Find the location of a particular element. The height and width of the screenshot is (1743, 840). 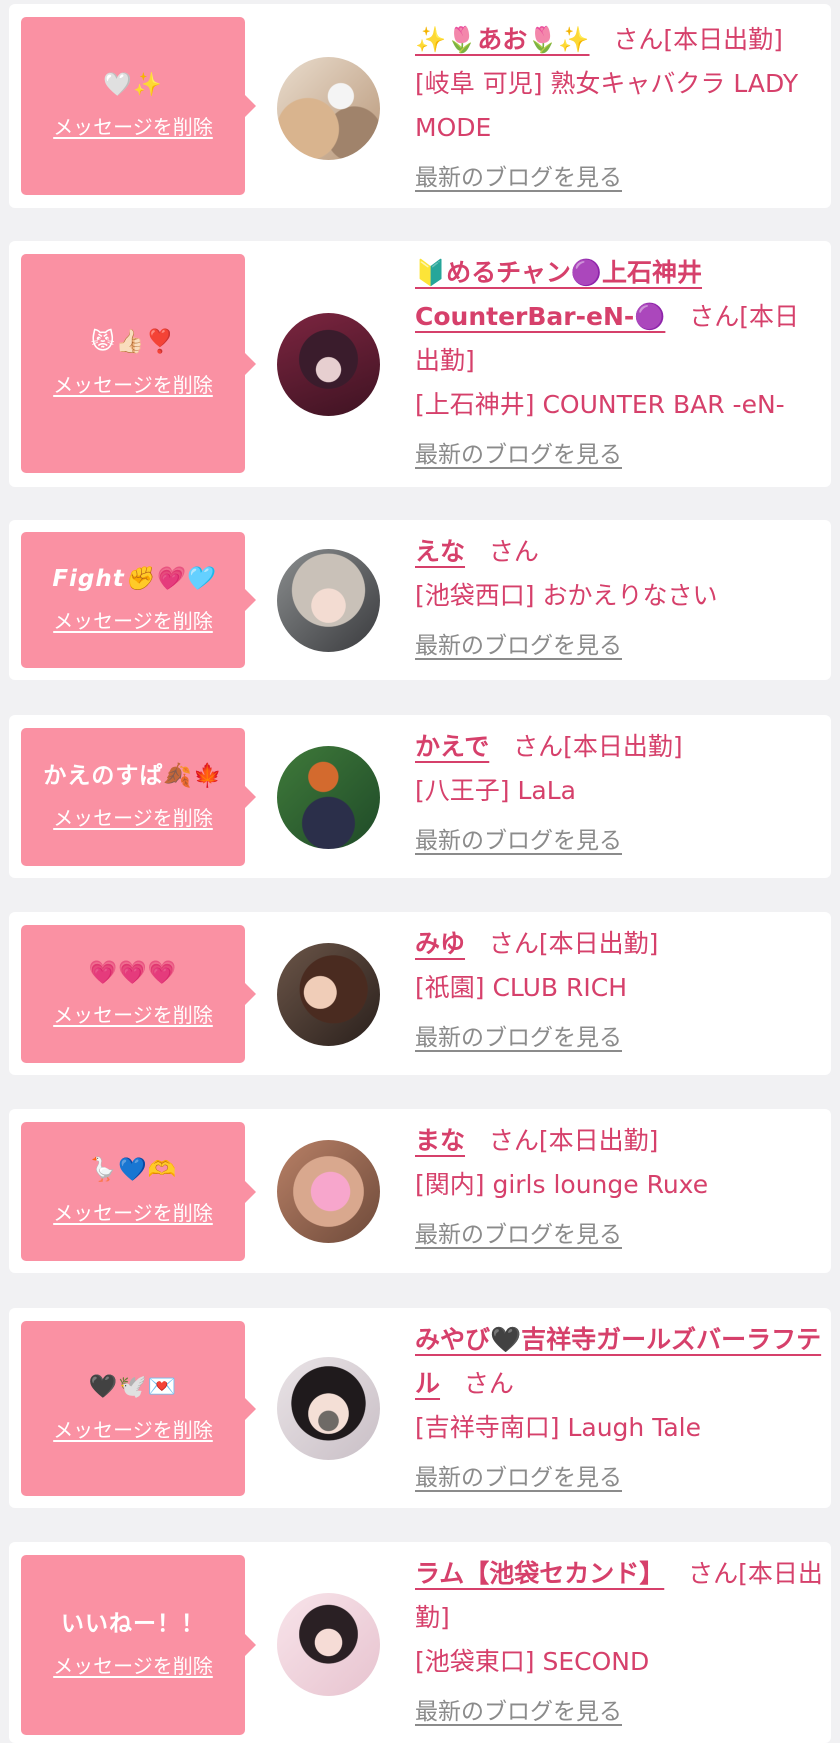

member-name-link: えな is located at coordinates (440, 551).